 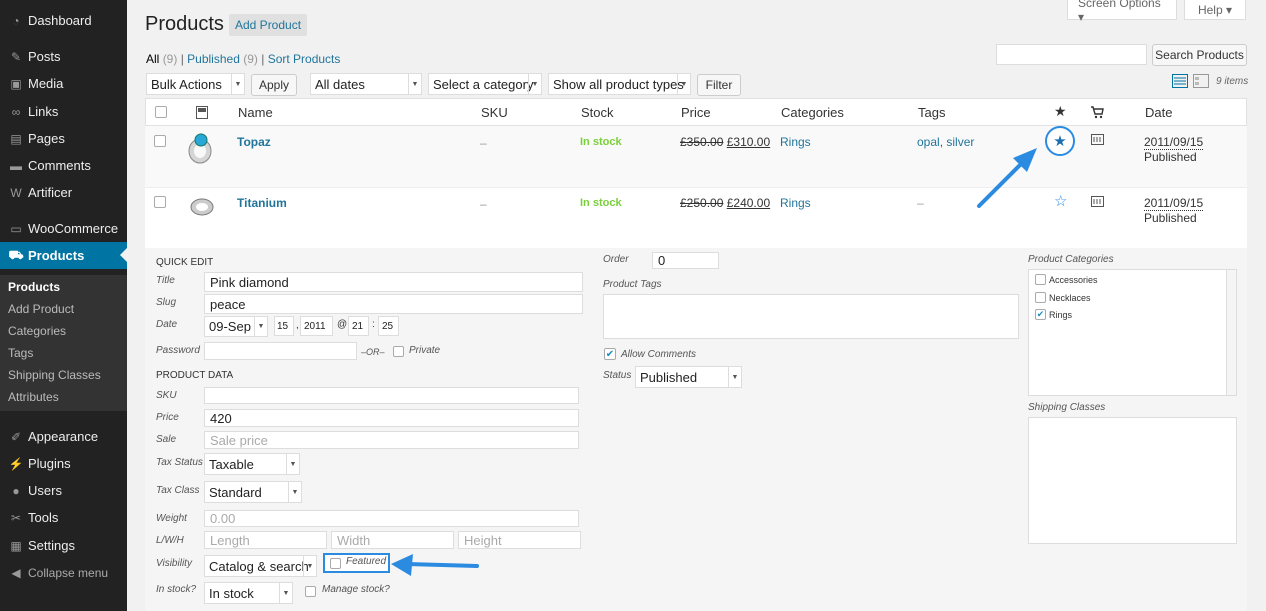 I want to click on height-input: Height, so click(x=519, y=540).